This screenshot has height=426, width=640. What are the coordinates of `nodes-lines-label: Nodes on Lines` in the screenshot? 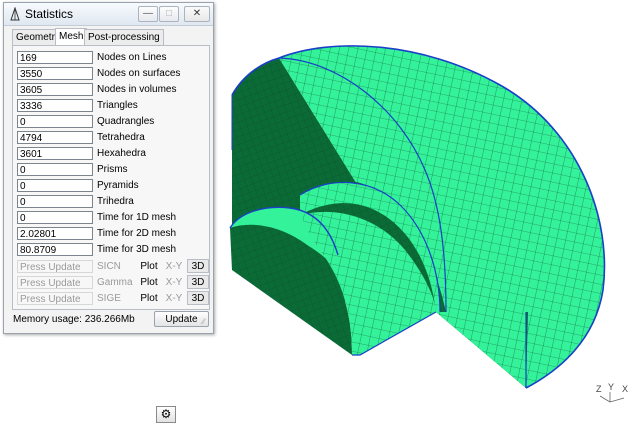 It's located at (132, 57).